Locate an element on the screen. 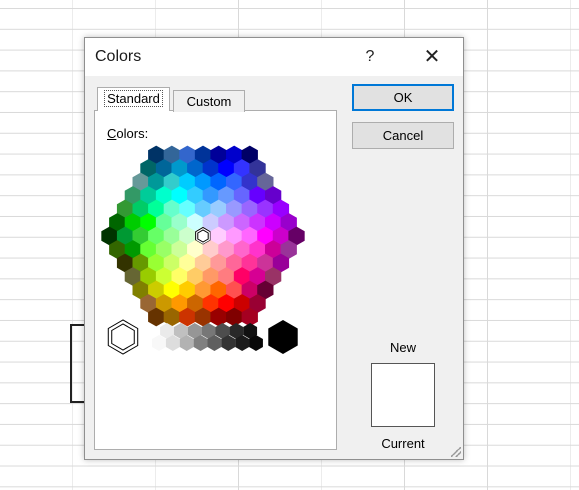 This screenshot has height=490, width=579. tab-custom-label: Custom is located at coordinates (209, 101).